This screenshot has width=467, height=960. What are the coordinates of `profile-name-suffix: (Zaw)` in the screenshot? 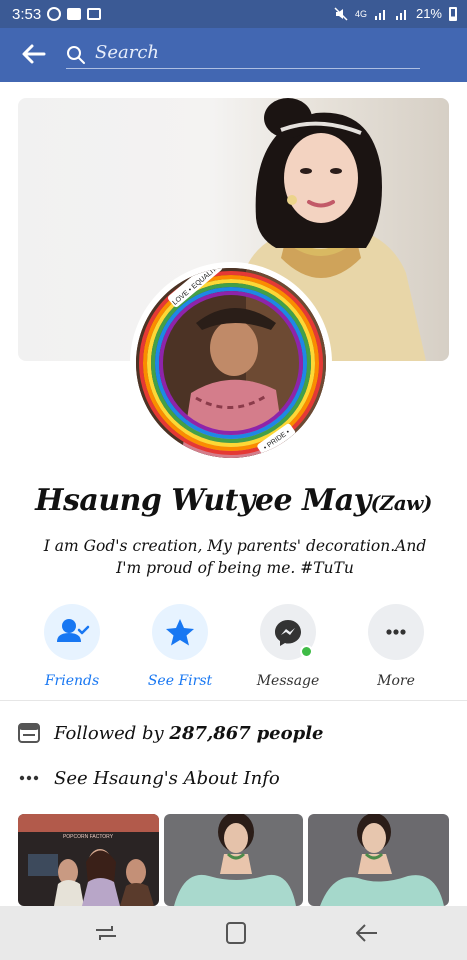 It's located at (401, 503).